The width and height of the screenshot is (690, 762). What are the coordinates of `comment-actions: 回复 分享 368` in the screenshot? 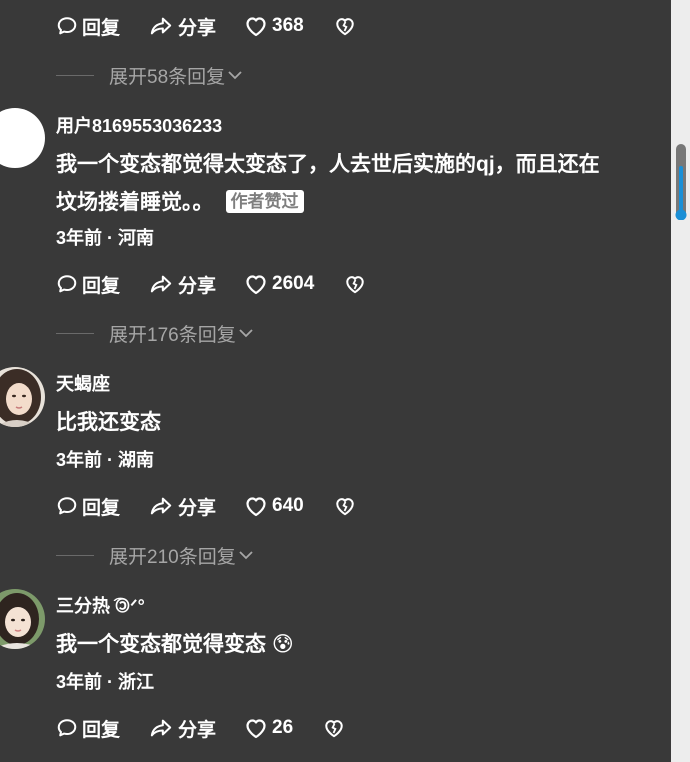 It's located at (208, 26).